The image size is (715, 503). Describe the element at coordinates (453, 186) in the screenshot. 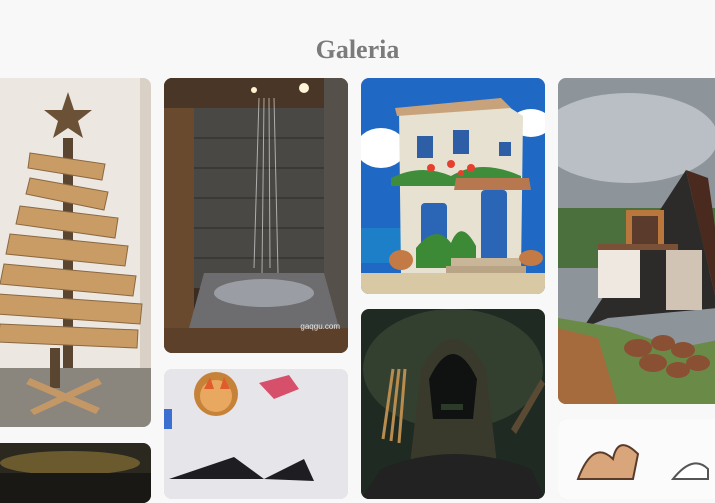

I see `gallery-image-mediterranean-house` at that location.